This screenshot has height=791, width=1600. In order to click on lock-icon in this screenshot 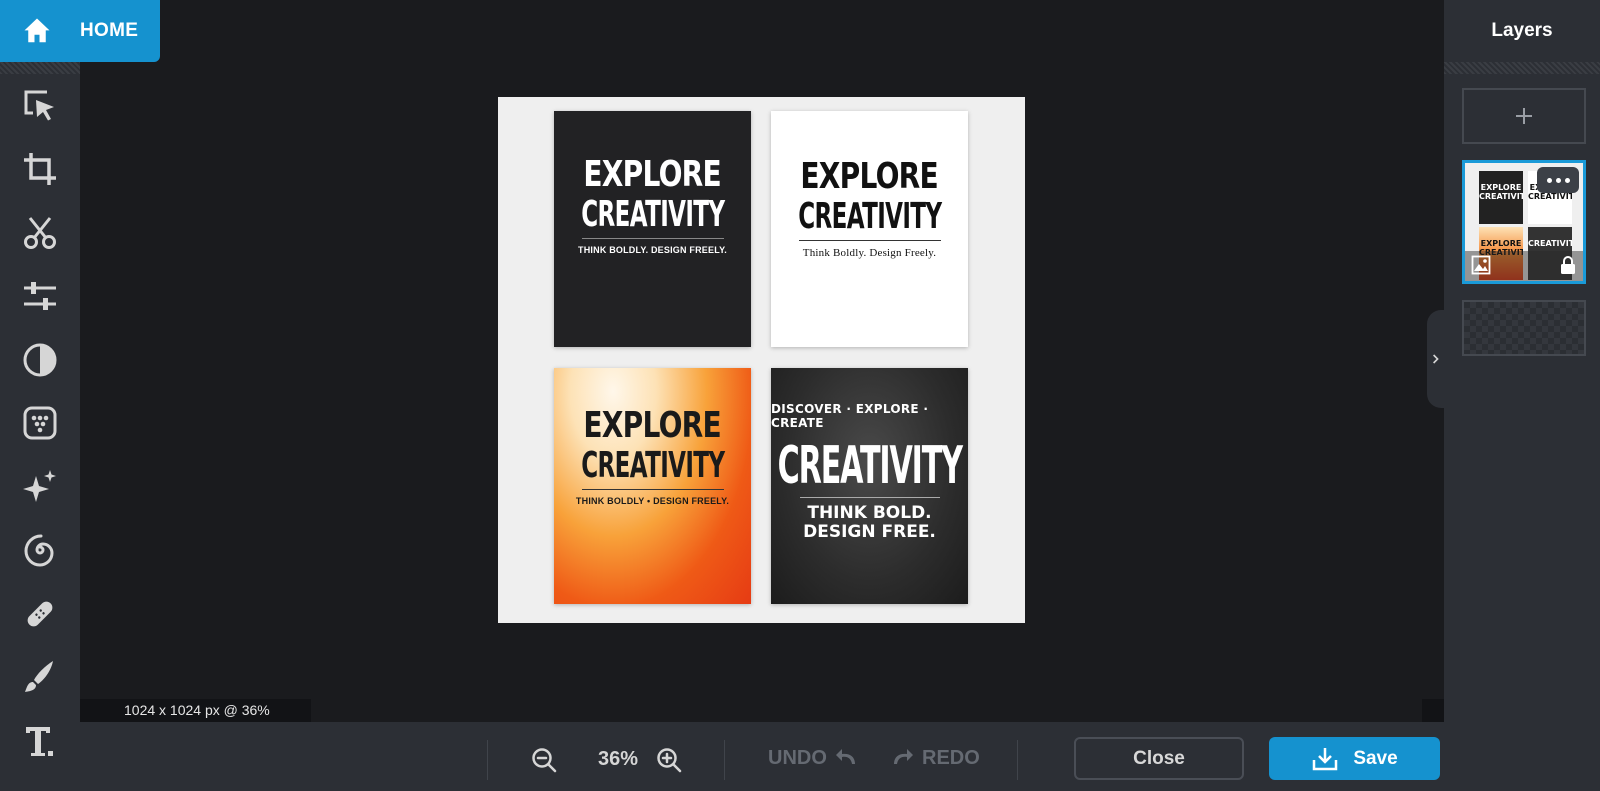, I will do `click(1568, 265)`.